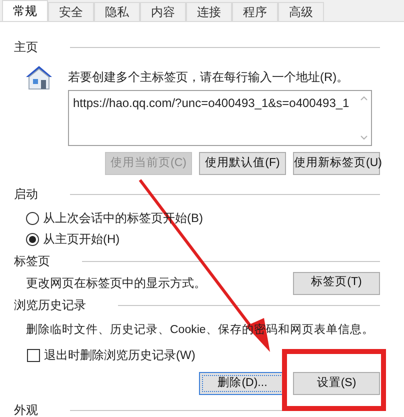 This screenshot has width=404, height=417. I want to click on url-textarea: https://hao.qq.com/?unc=o400493_1&s=o400493_1, so click(220, 118).